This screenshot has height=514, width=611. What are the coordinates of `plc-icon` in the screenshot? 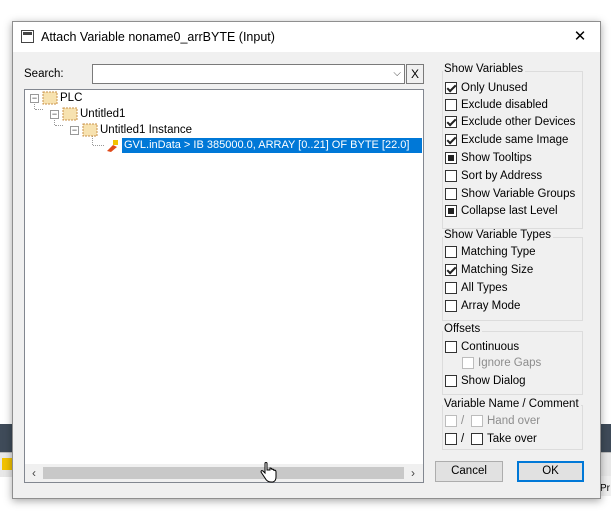 It's located at (50, 98).